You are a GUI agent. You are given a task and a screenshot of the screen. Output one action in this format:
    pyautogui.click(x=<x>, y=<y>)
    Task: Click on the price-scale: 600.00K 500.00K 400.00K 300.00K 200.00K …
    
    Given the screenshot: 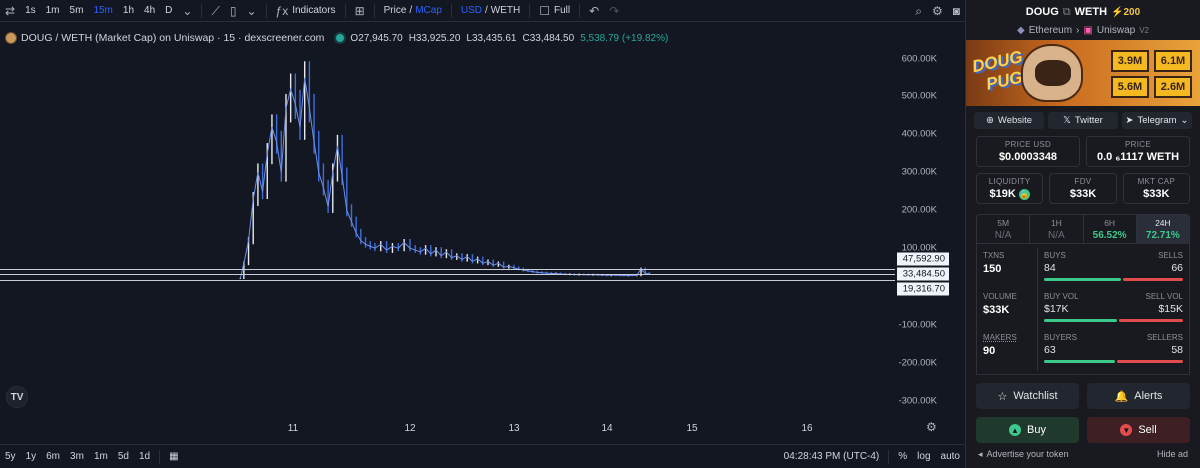 What is the action you would take?
    pyautogui.click(x=930, y=231)
    